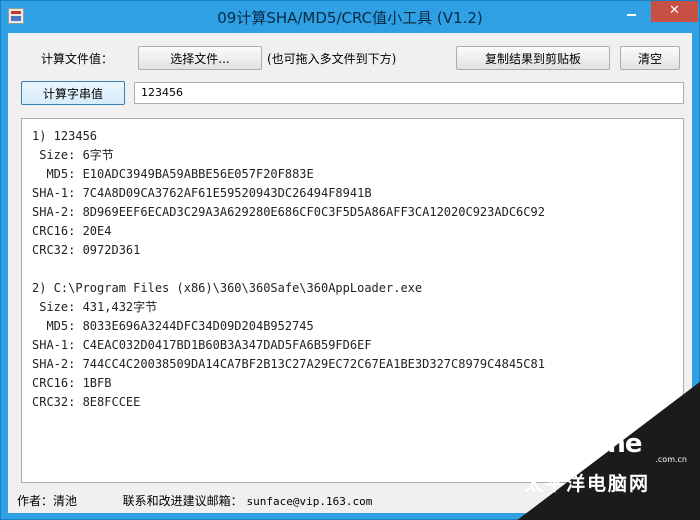 The image size is (700, 520). I want to click on watermark: PConline .com.cn 太平洋电脑网, so click(608, 450).